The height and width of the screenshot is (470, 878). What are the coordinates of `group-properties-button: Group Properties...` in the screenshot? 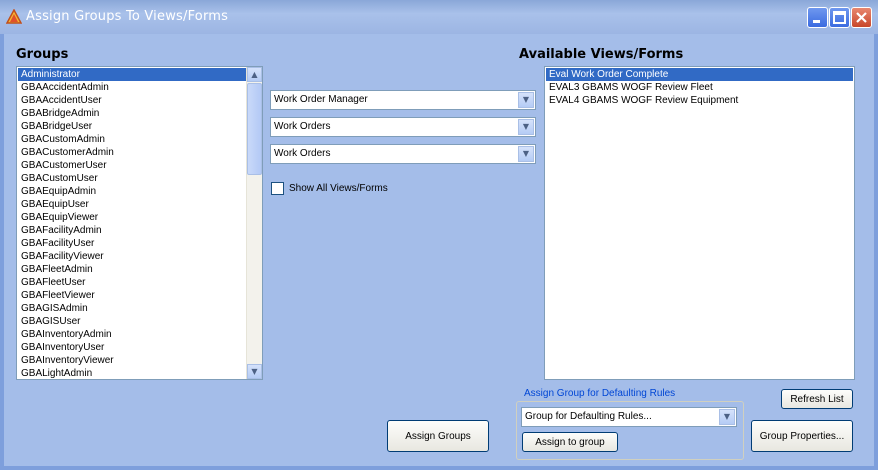 It's located at (802, 436).